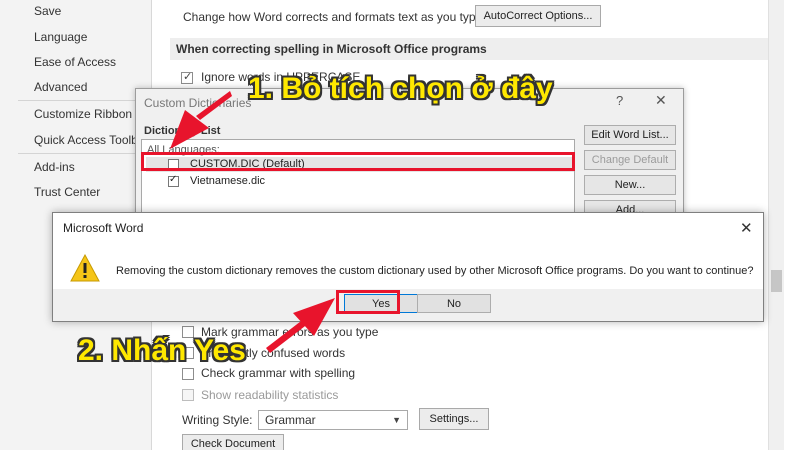 The height and width of the screenshot is (450, 800). I want to click on nav-item-customize-ribbon: Customize Ribbon, so click(83, 114).